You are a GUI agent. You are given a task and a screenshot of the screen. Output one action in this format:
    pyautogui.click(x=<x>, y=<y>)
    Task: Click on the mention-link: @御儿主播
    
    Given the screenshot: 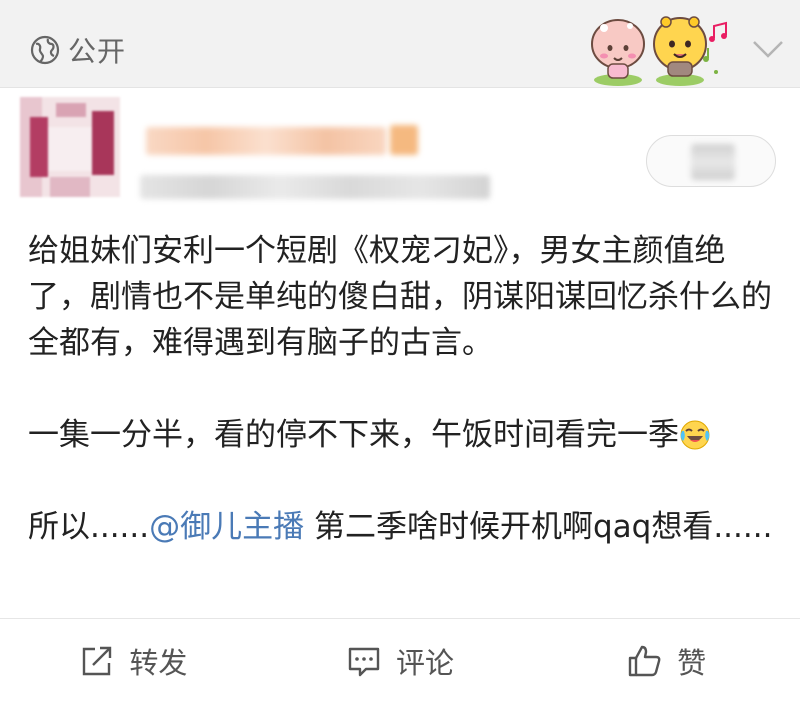 What is the action you would take?
    pyautogui.click(x=226, y=527)
    